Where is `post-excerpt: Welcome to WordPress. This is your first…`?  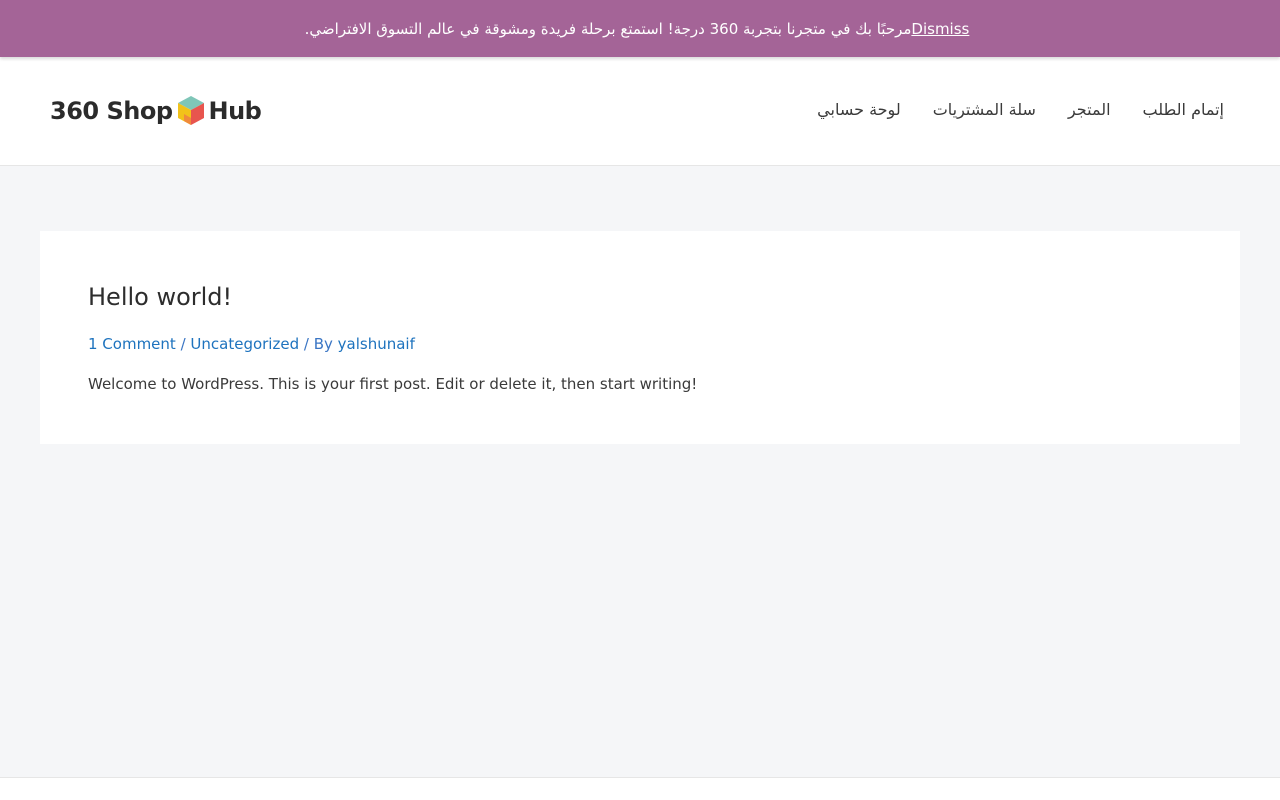 post-excerpt: Welcome to WordPress. This is your first… is located at coordinates (393, 384).